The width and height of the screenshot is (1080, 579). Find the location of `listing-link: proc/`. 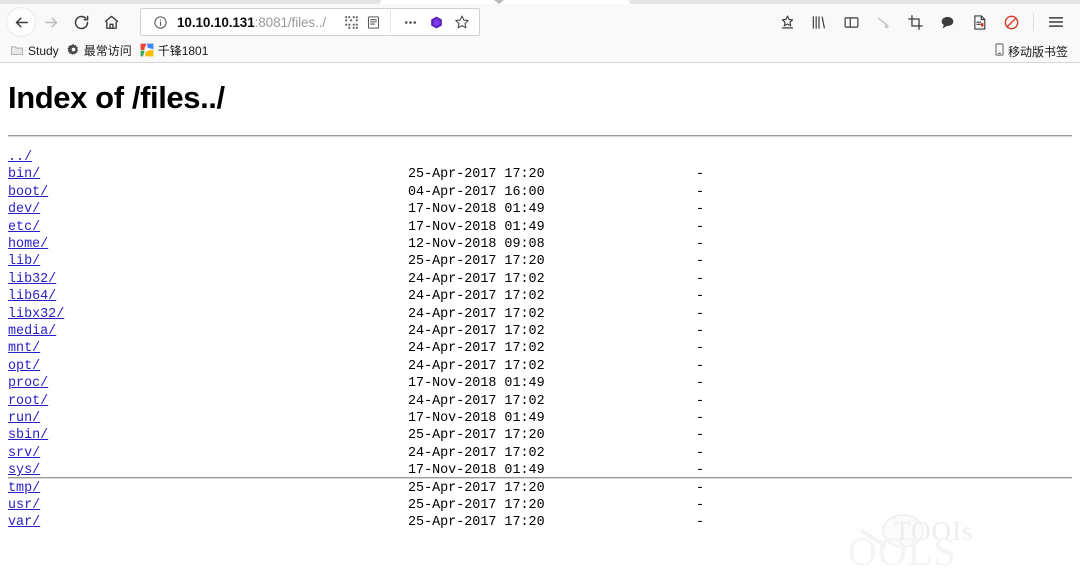

listing-link: proc/ is located at coordinates (28, 383).